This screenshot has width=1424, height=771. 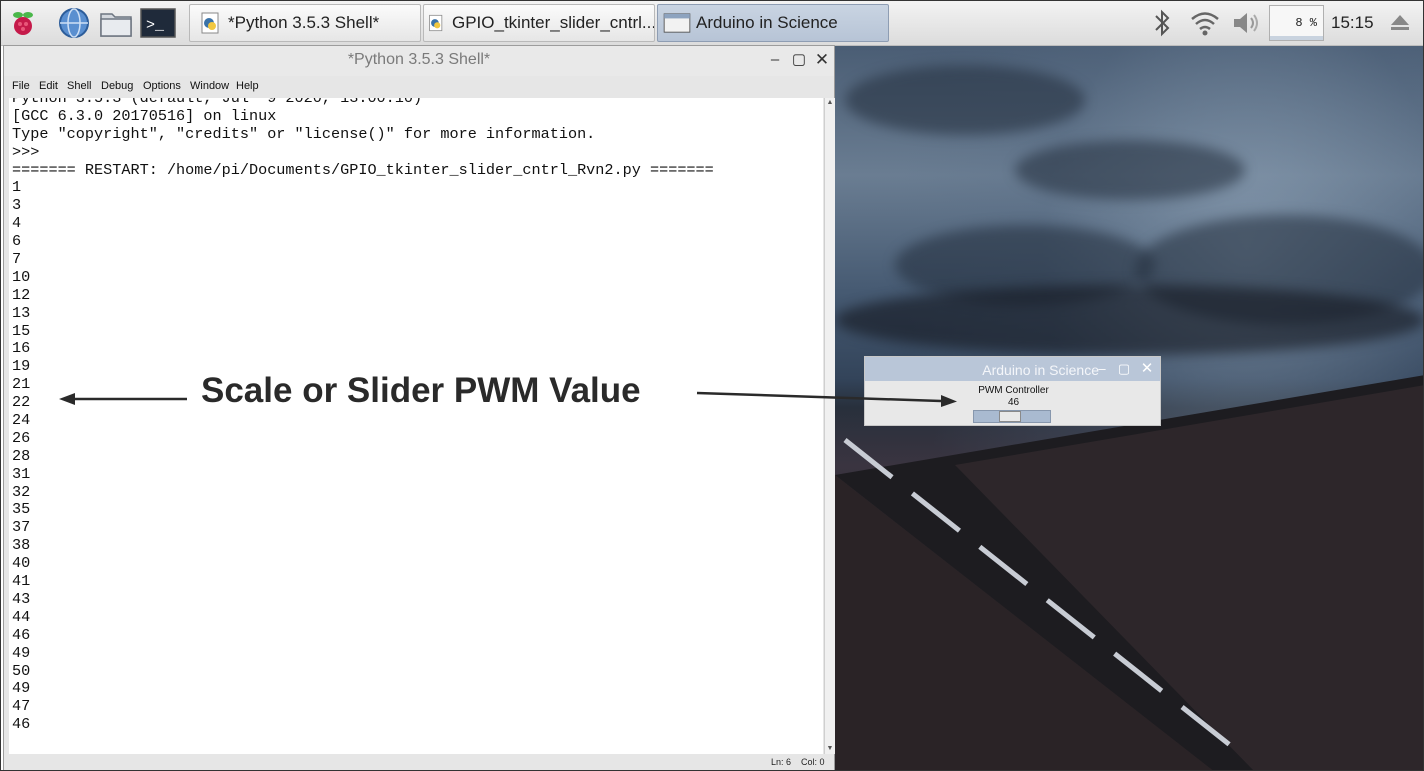 What do you see at coordinates (21, 545) in the screenshot?
I see `shell-line: 38` at bounding box center [21, 545].